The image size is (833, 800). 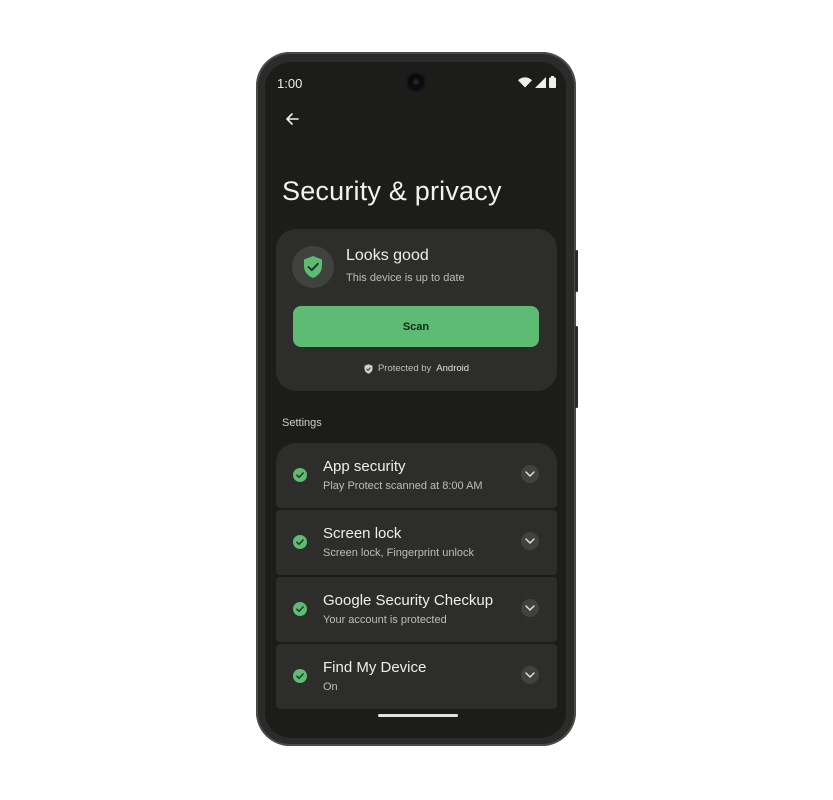 What do you see at coordinates (399, 553) in the screenshot?
I see `setting-subtitle: Screen lock, Fingerprint unlock` at bounding box center [399, 553].